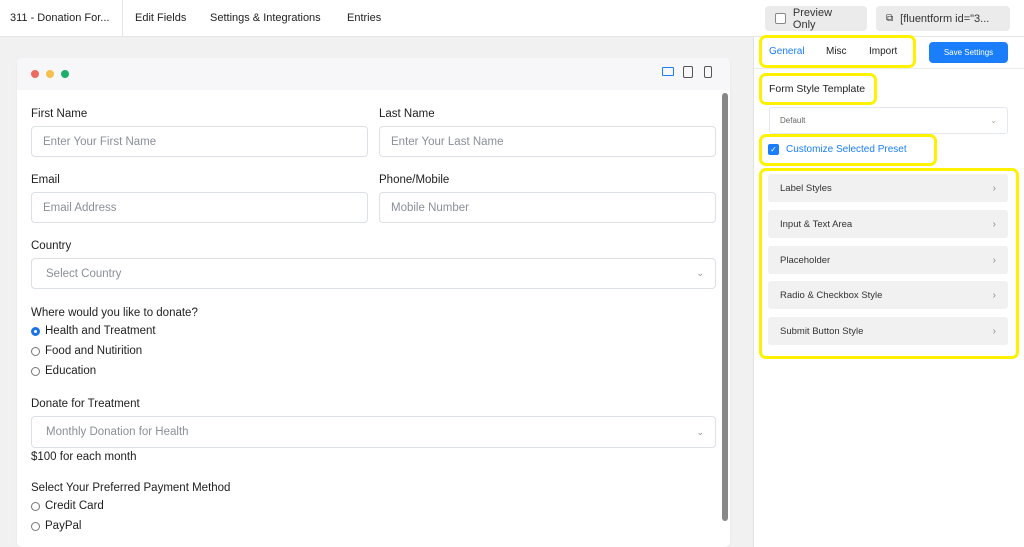 Image resolution: width=1024 pixels, height=547 pixels. What do you see at coordinates (836, 51) in the screenshot?
I see `tab-misc: Misc` at bounding box center [836, 51].